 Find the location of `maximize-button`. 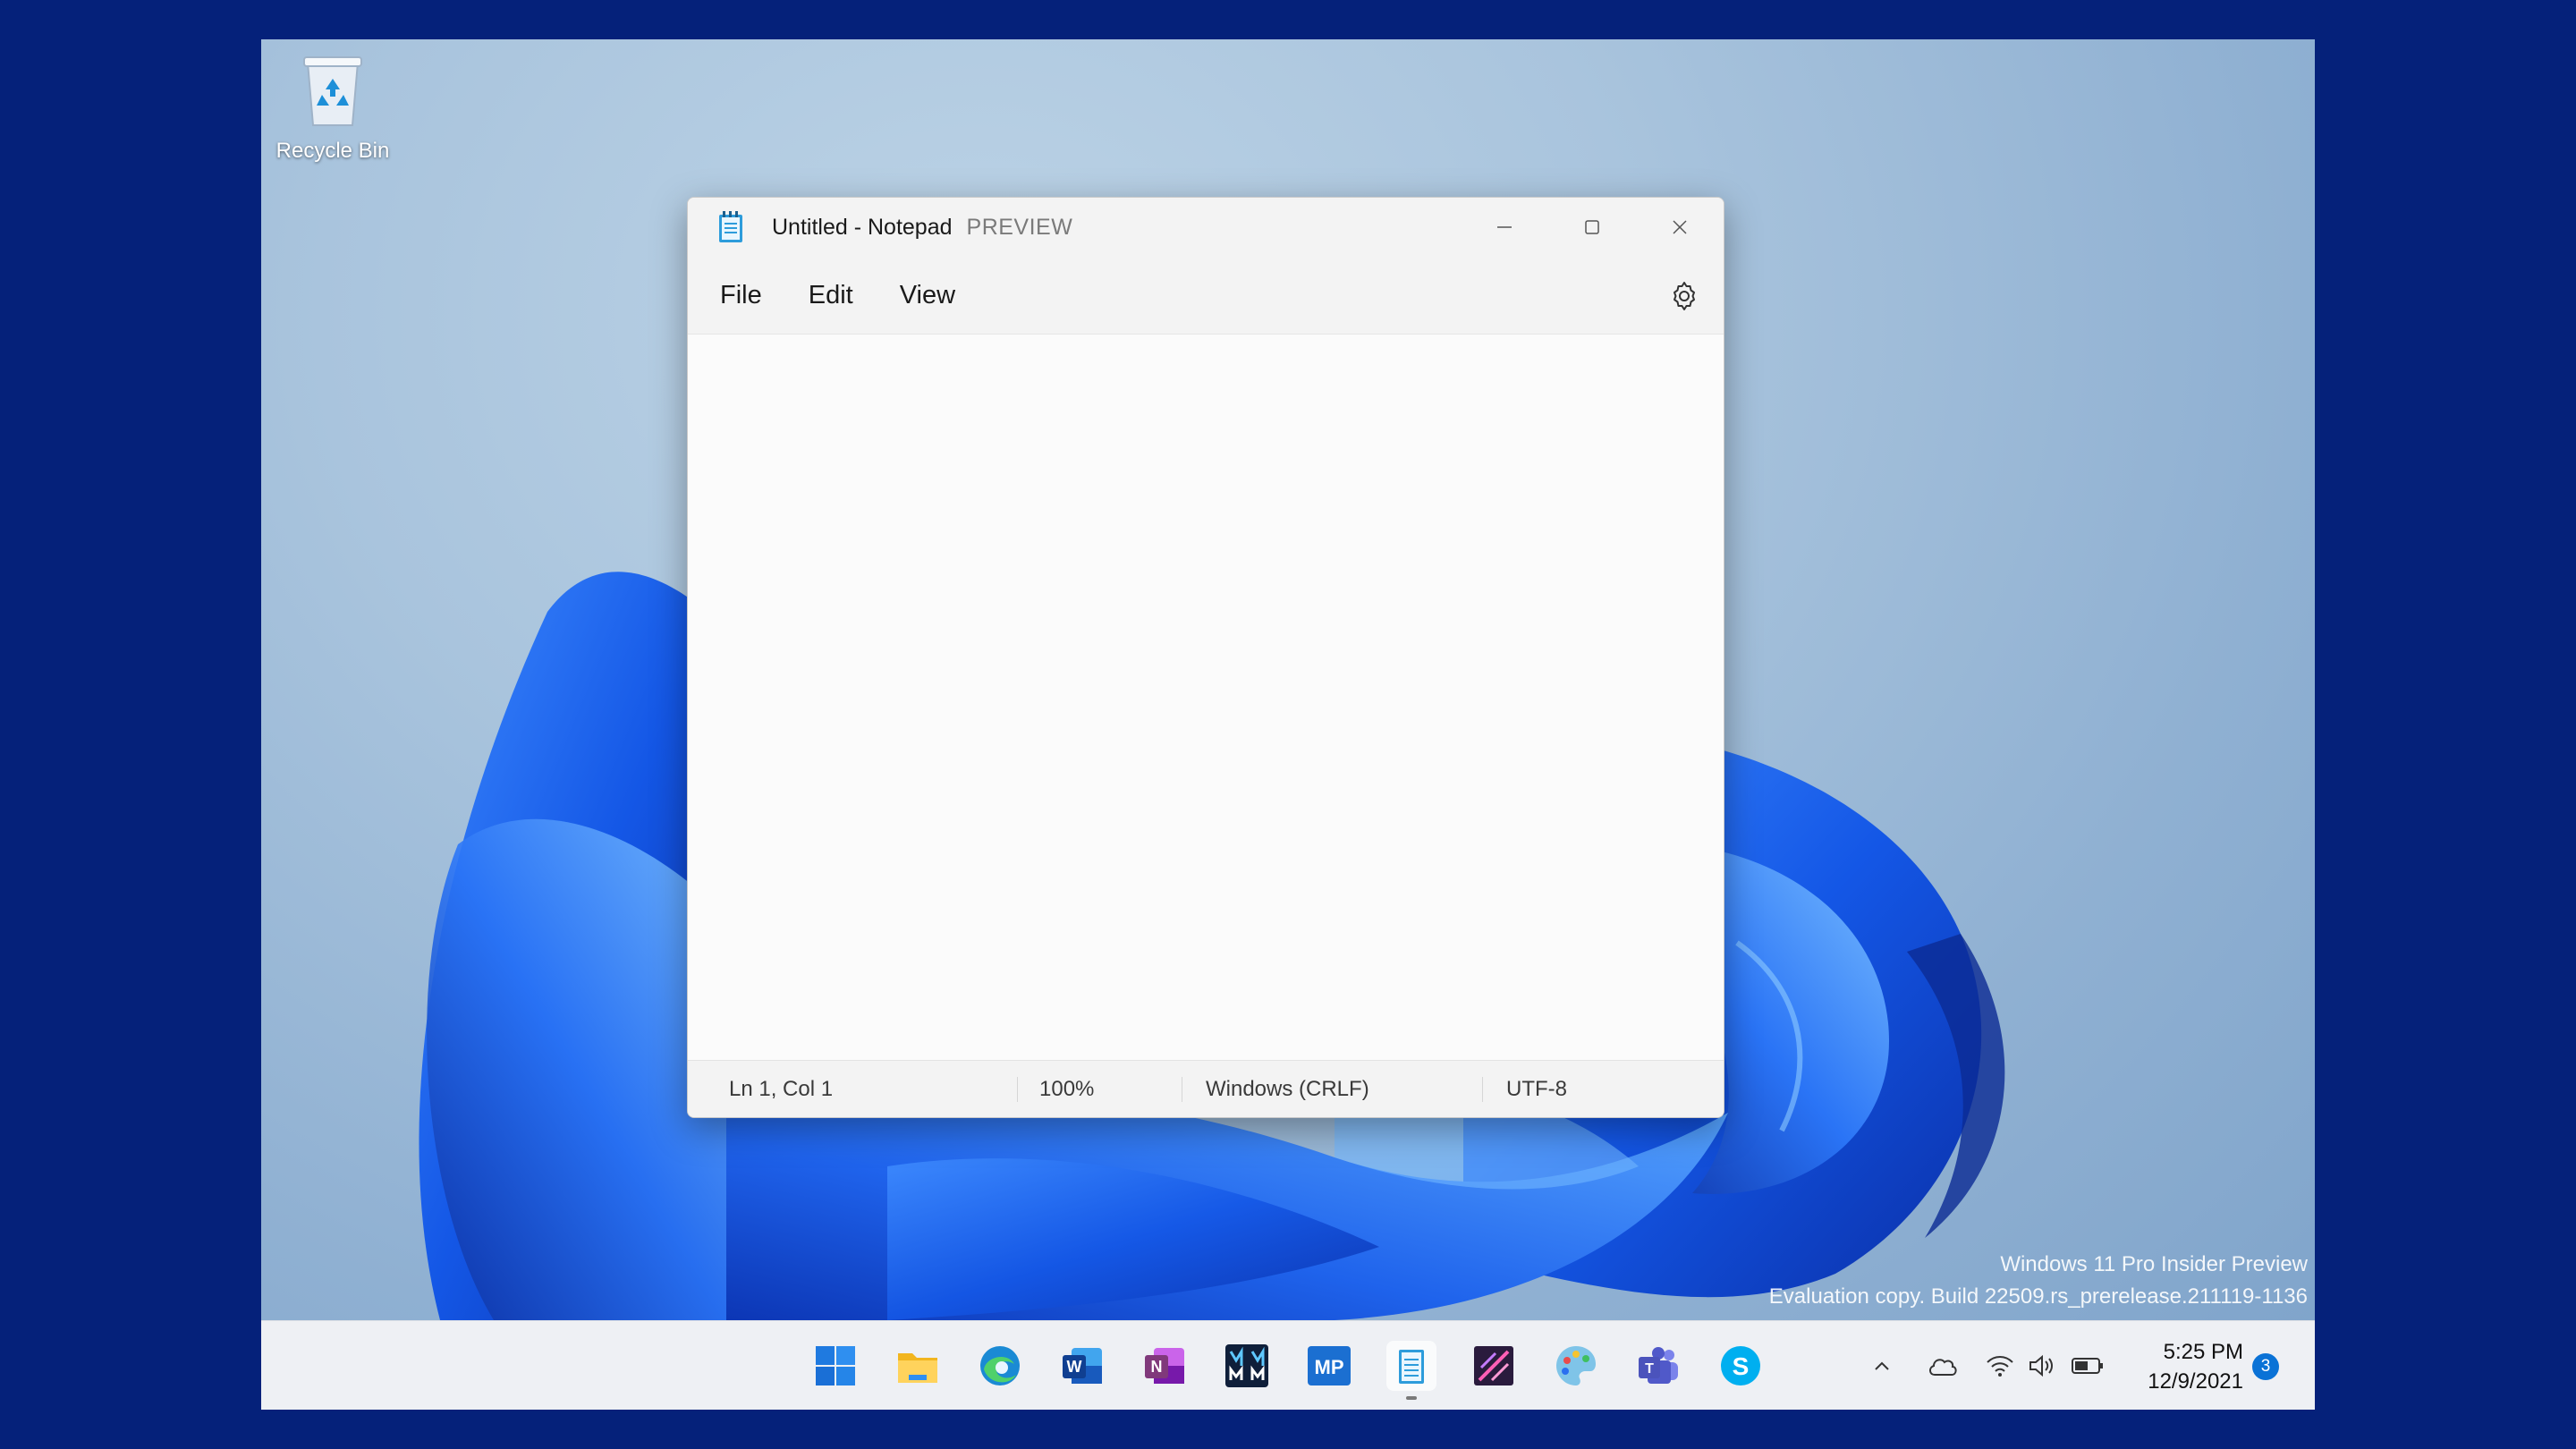

maximize-button is located at coordinates (1592, 227).